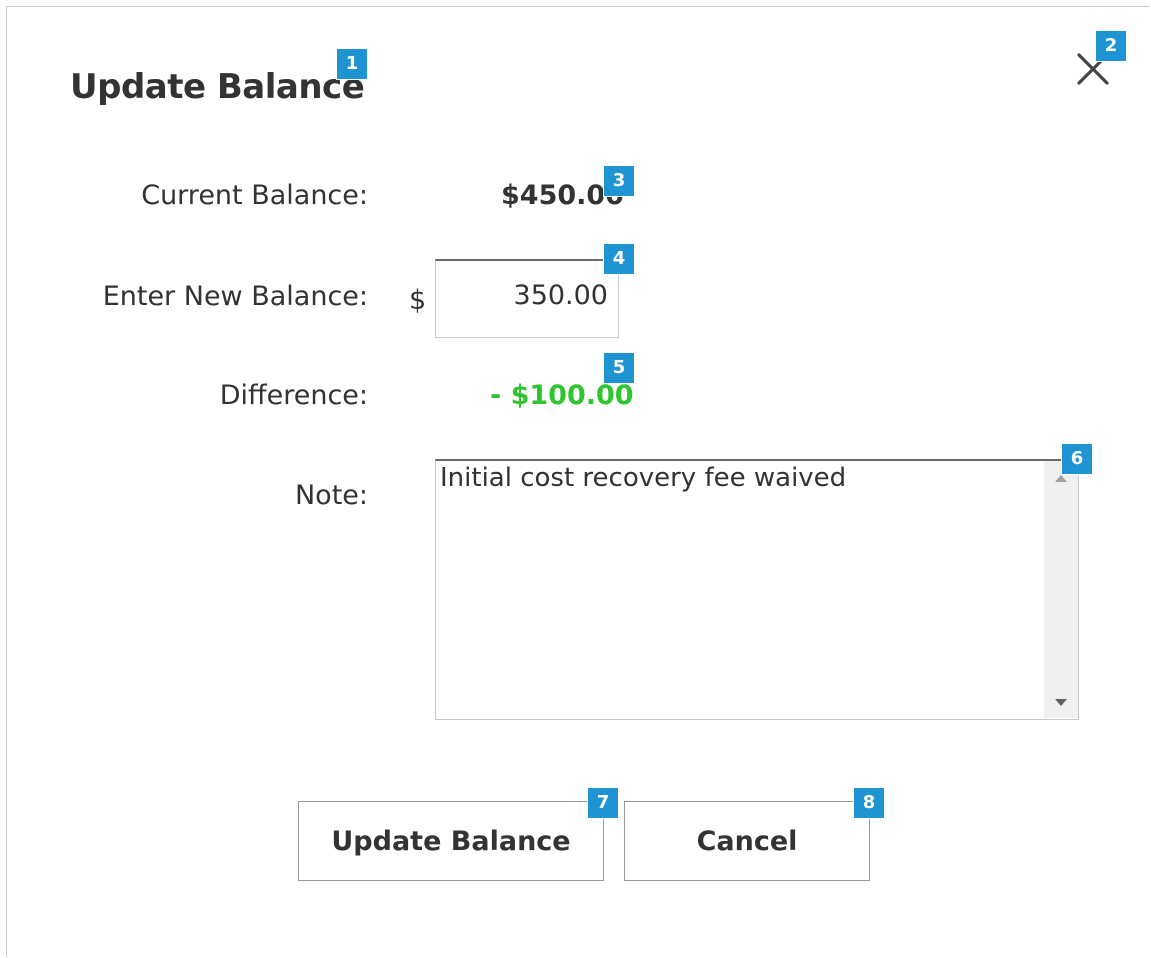 This screenshot has width=1151, height=958. Describe the element at coordinates (869, 803) in the screenshot. I see `annotation-badge-8: 8` at that location.